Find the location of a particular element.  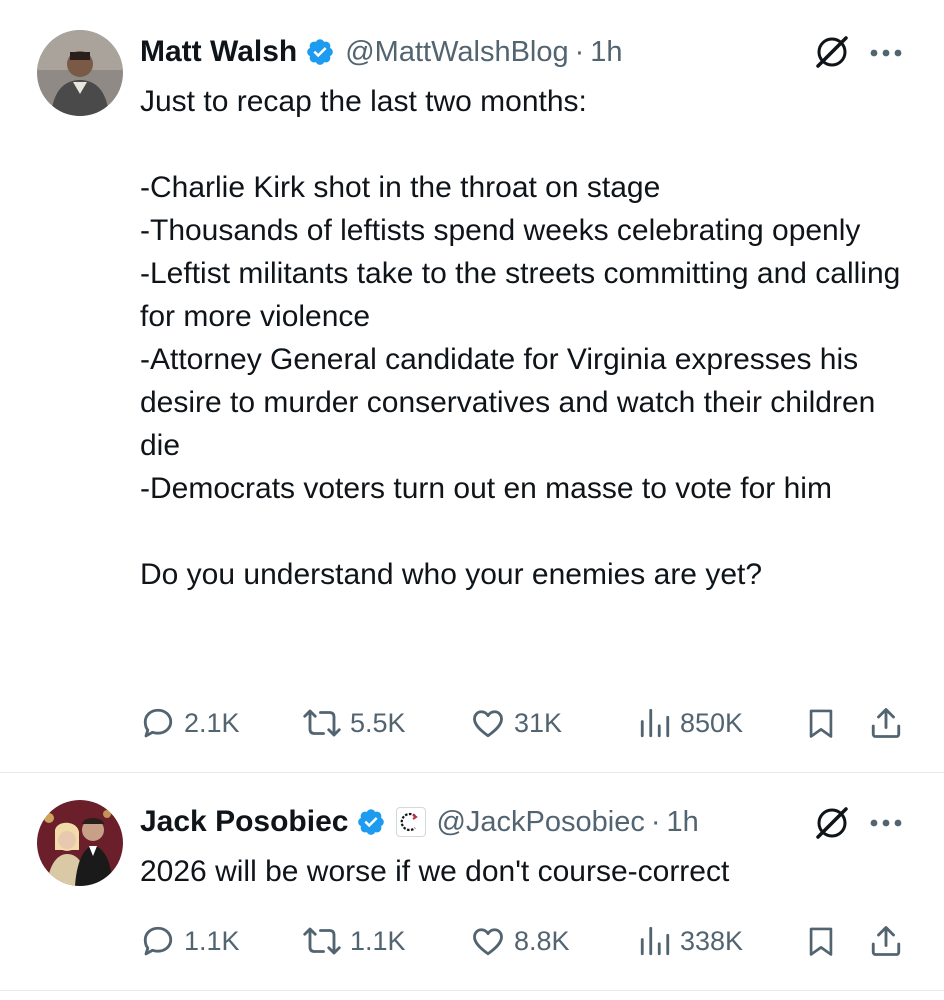

reply-count: 2.1K is located at coordinates (212, 722).